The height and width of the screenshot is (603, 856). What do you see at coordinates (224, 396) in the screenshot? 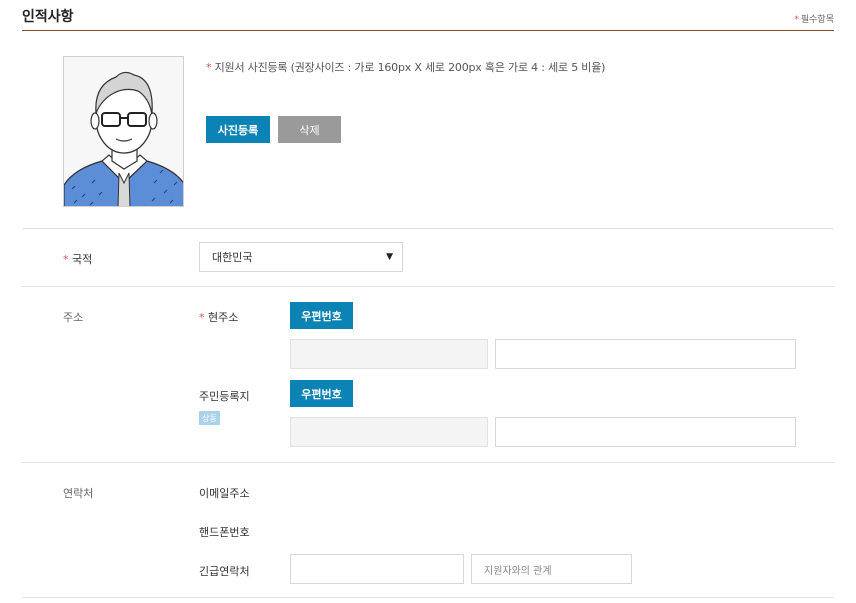
I see `registered-address-label: 주민등록지` at bounding box center [224, 396].